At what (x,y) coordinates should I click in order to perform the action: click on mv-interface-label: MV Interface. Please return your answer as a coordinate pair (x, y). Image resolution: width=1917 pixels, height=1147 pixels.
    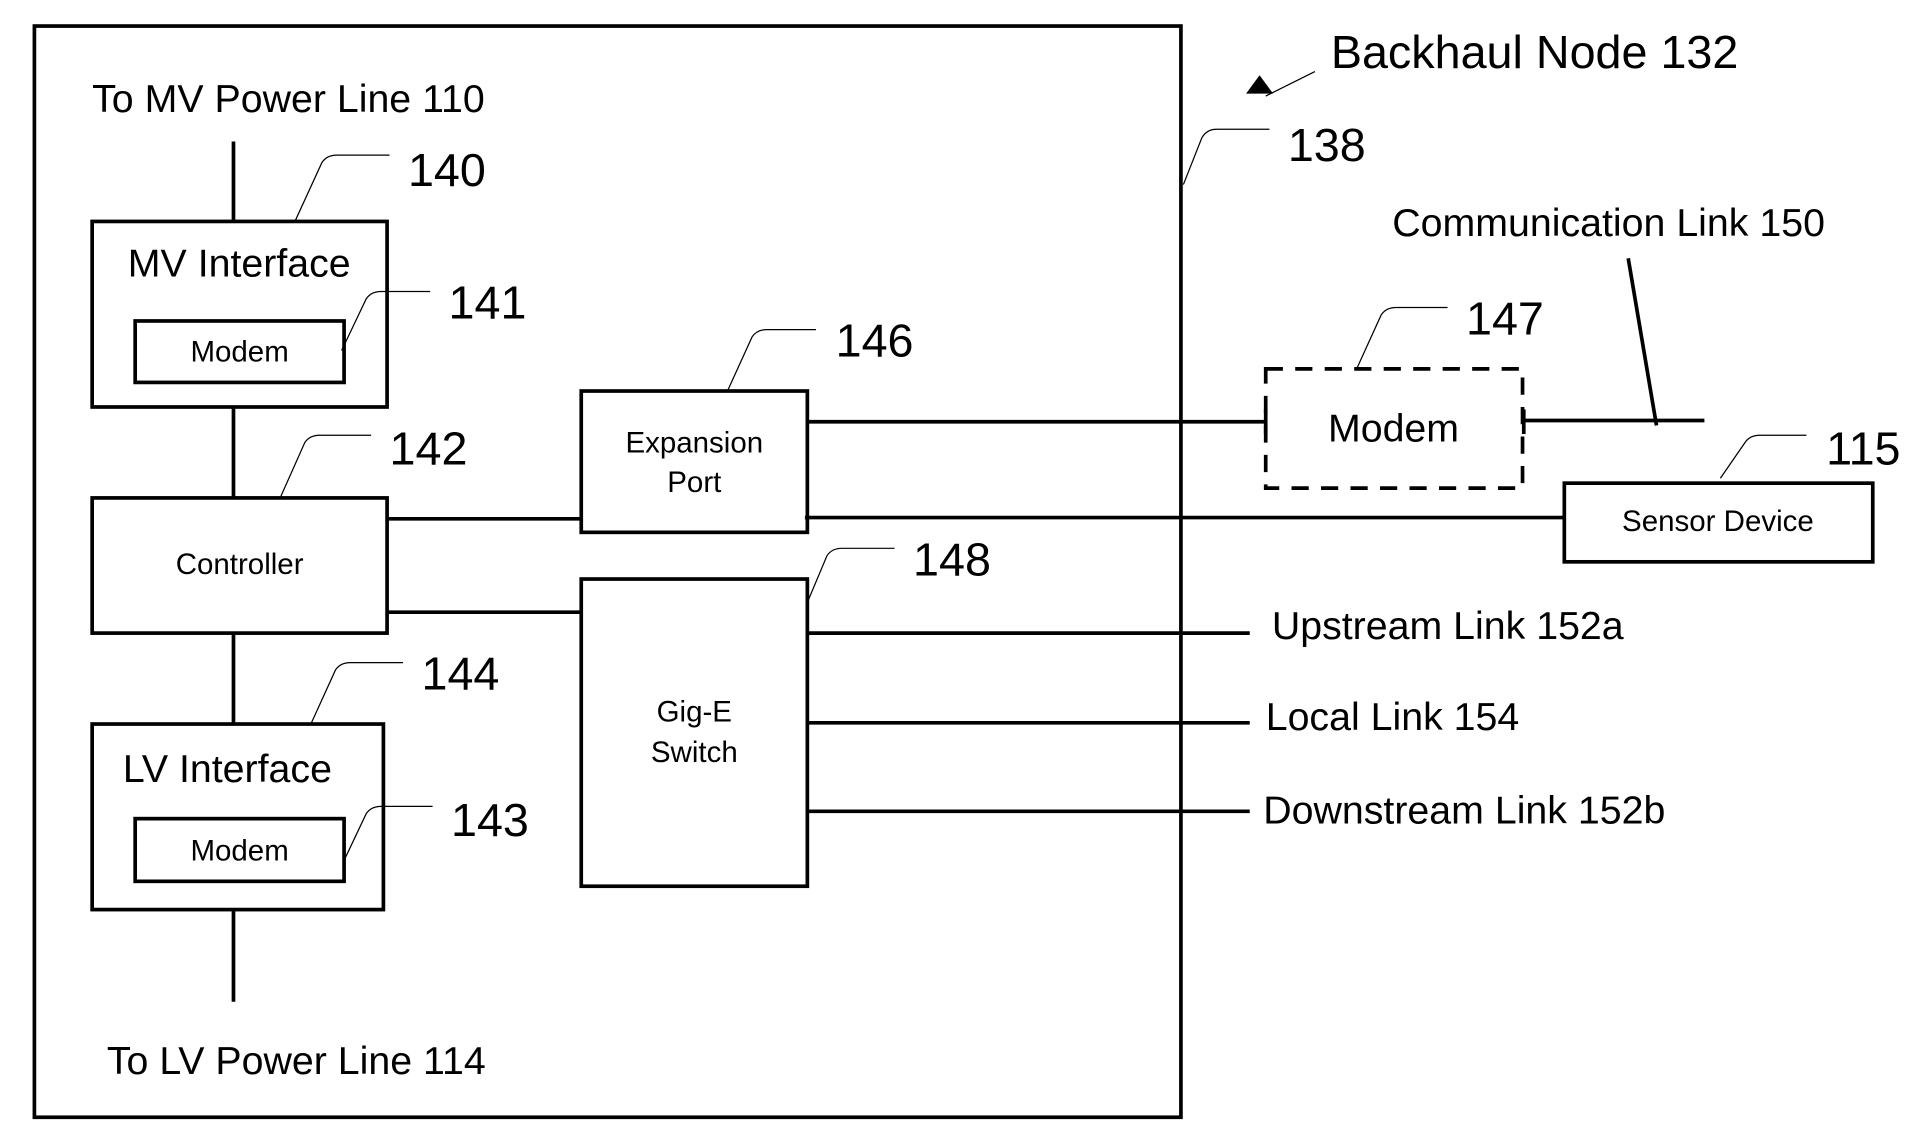
    Looking at the image, I should click on (239, 264).